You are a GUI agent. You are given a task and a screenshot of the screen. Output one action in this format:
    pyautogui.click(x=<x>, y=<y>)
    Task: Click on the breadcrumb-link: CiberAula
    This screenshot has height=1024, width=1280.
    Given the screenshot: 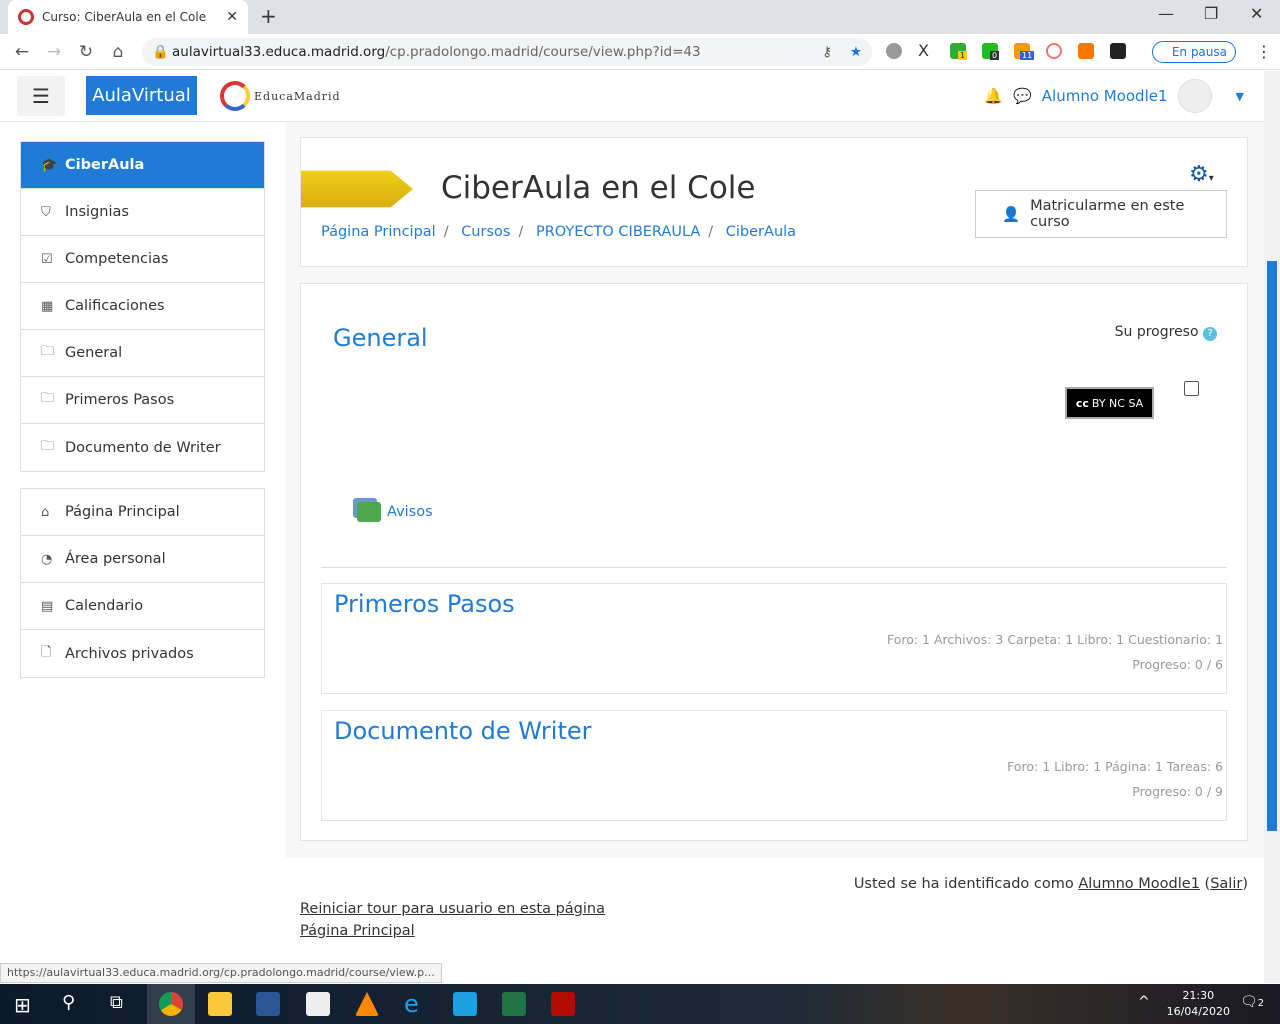 What is the action you would take?
    pyautogui.click(x=761, y=232)
    